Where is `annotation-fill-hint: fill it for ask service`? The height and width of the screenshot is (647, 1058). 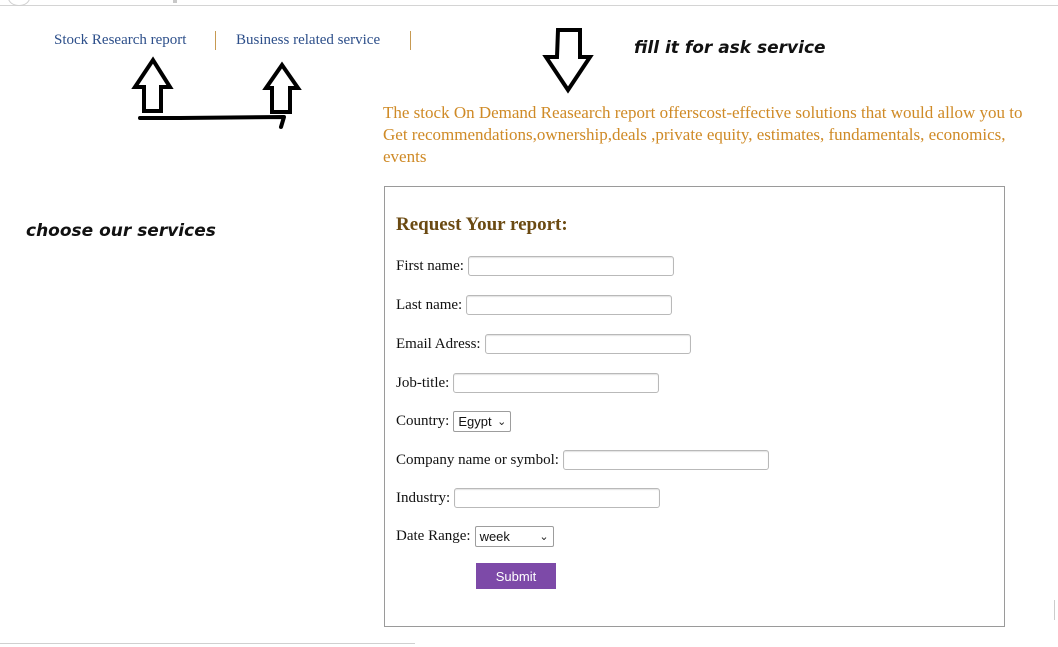 annotation-fill-hint: fill it for ask service is located at coordinates (730, 48).